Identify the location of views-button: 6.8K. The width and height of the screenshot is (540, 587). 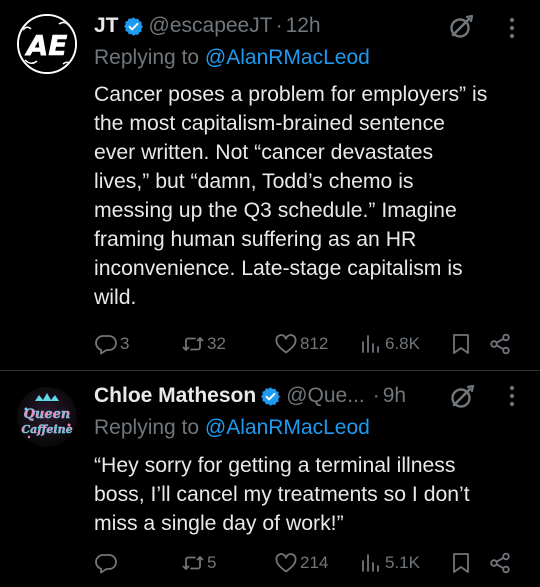
(389, 344).